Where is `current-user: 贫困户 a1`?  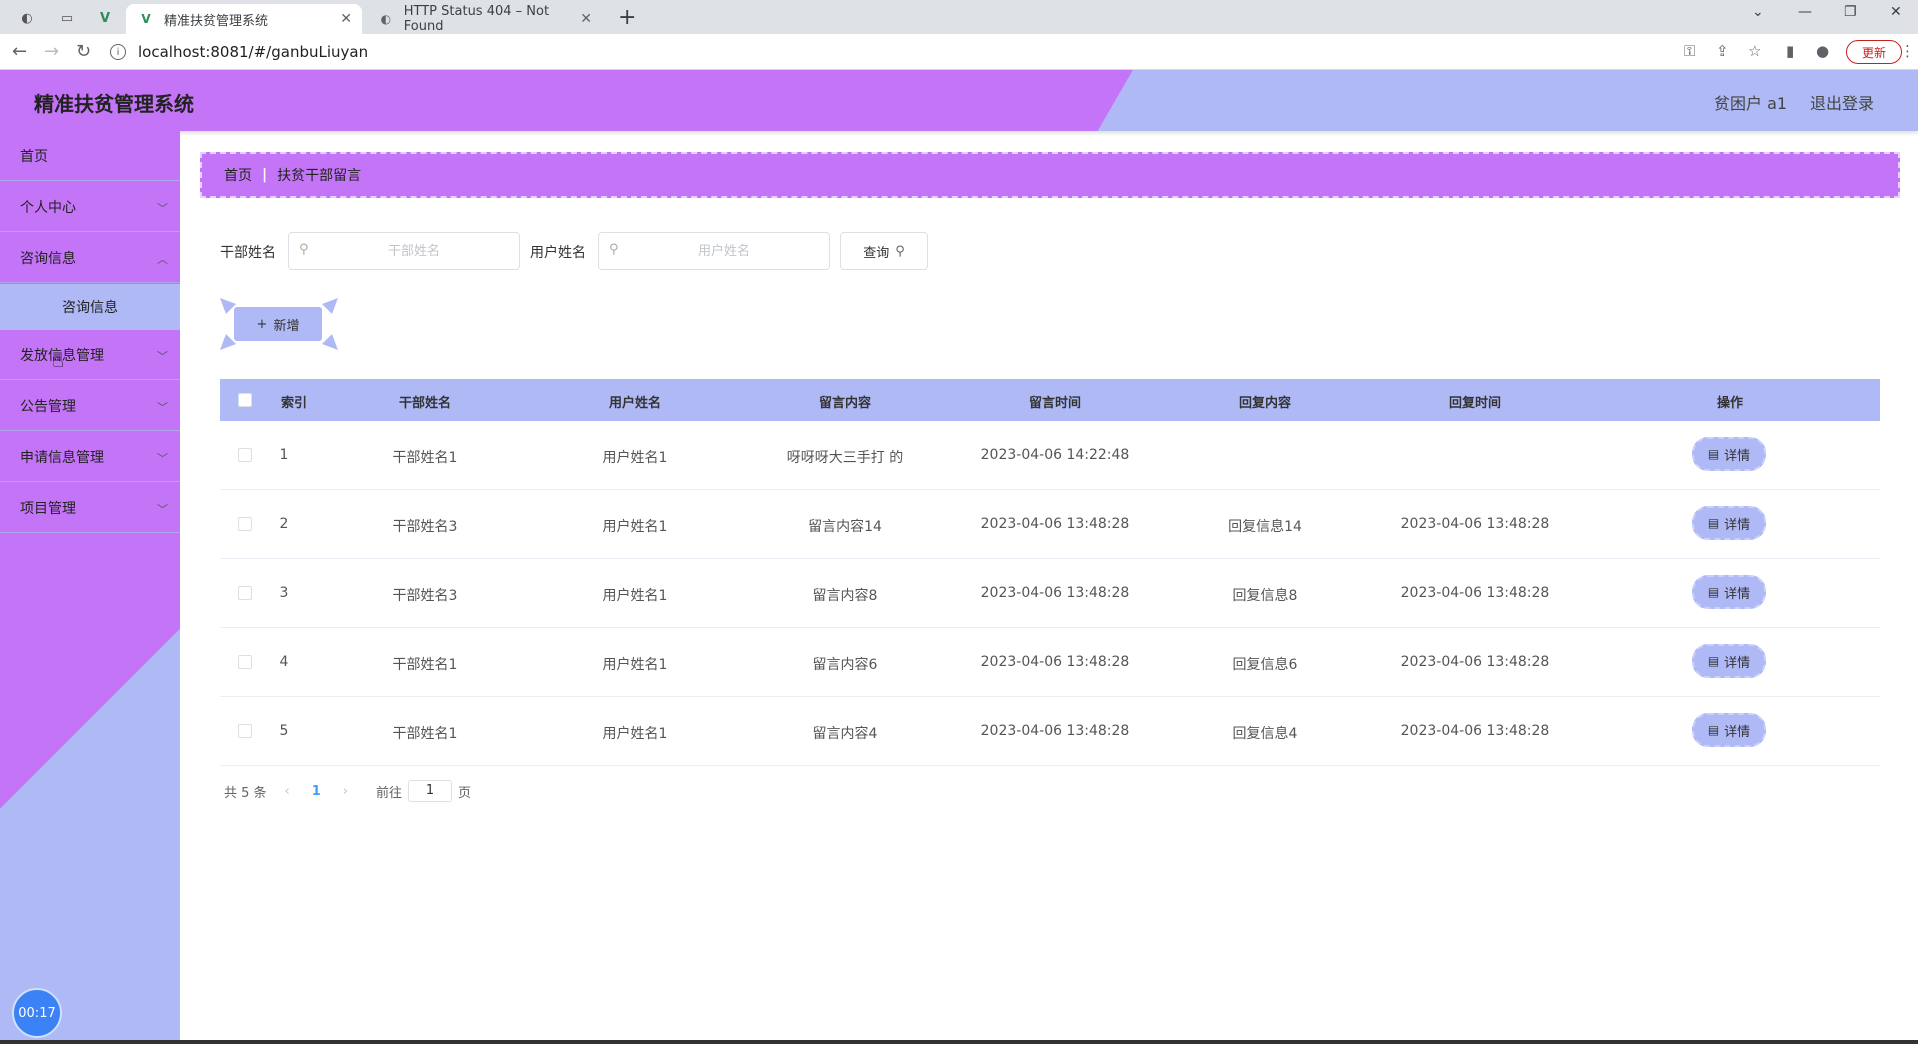
current-user: 贫困户 a1 is located at coordinates (1751, 103).